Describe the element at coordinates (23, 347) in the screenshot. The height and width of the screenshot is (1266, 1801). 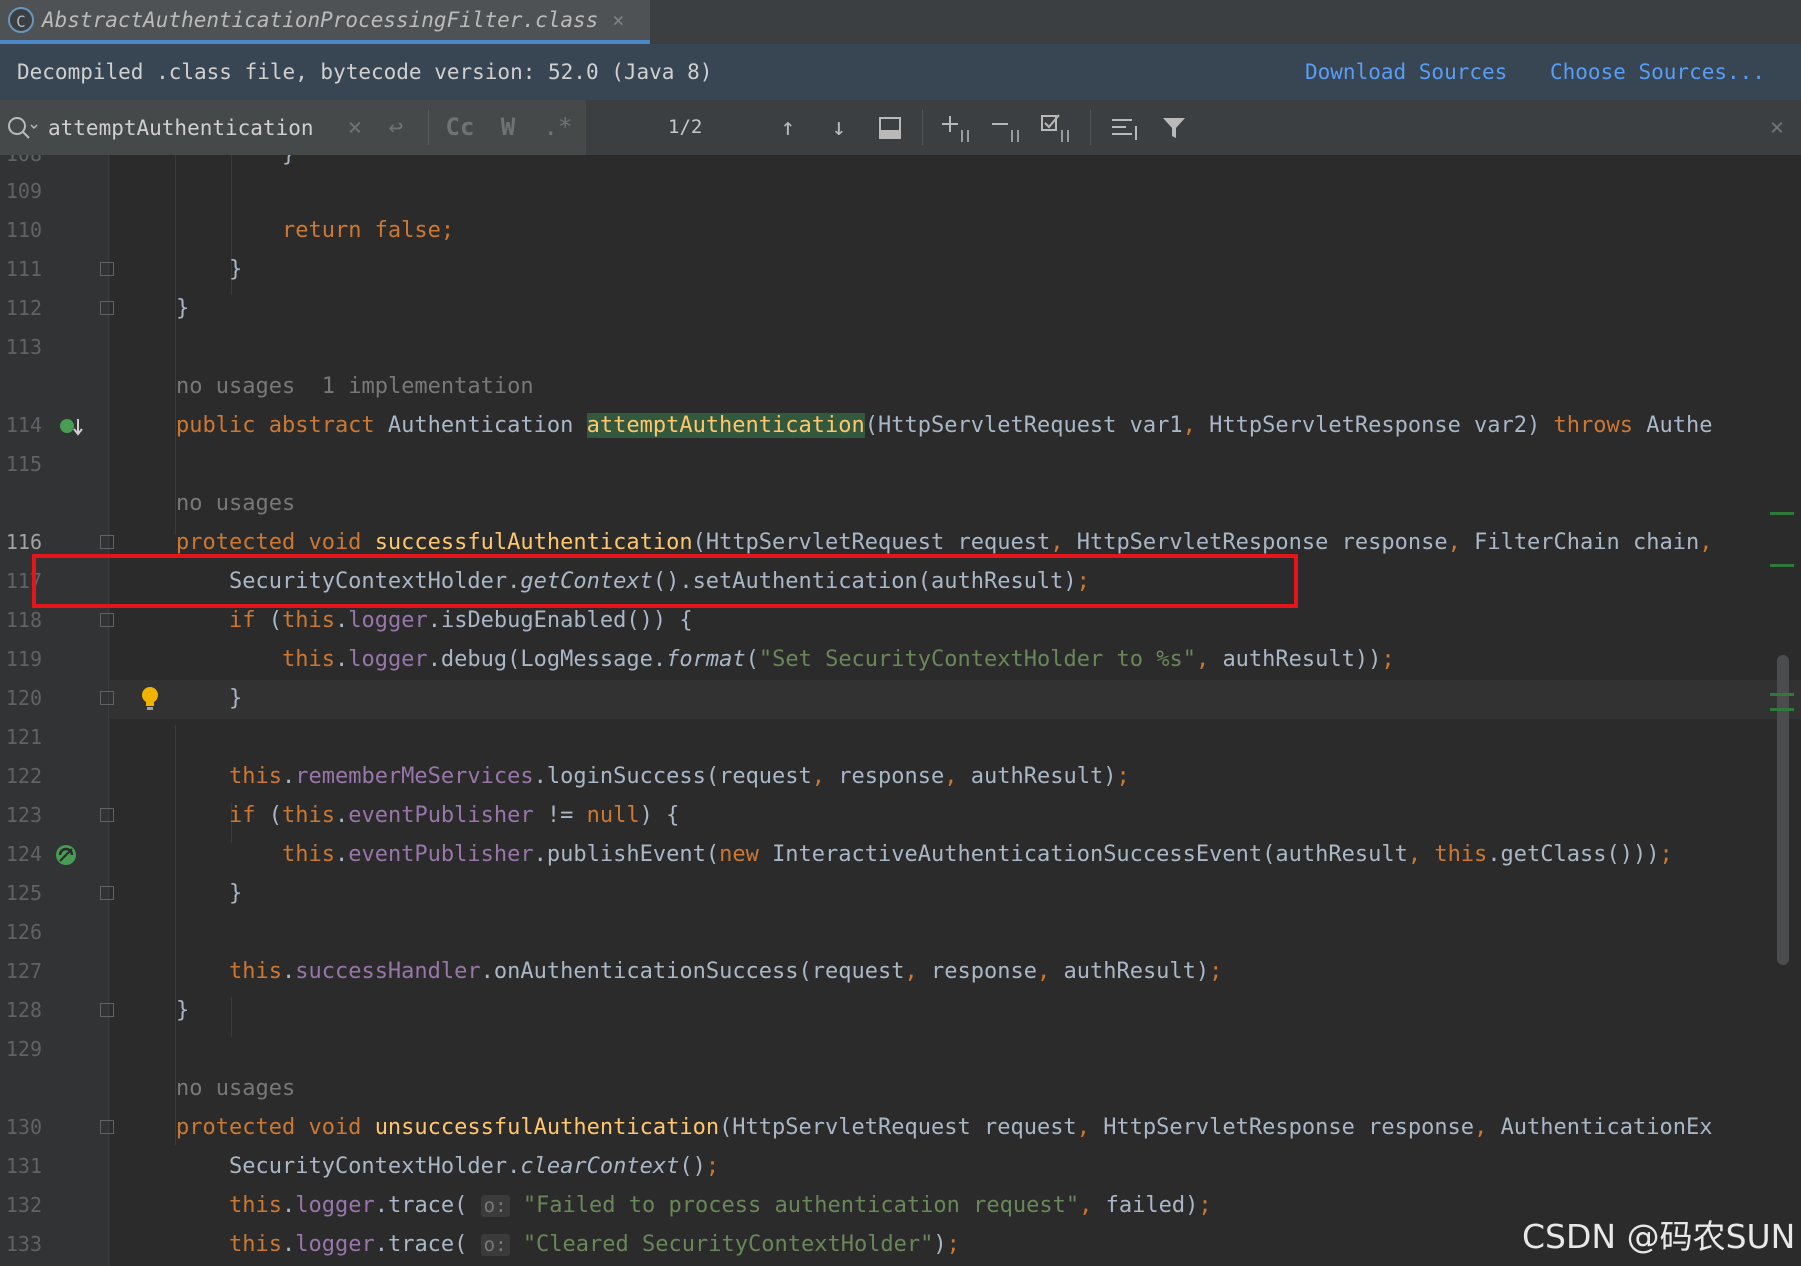
I see `code-line: 113` at that location.